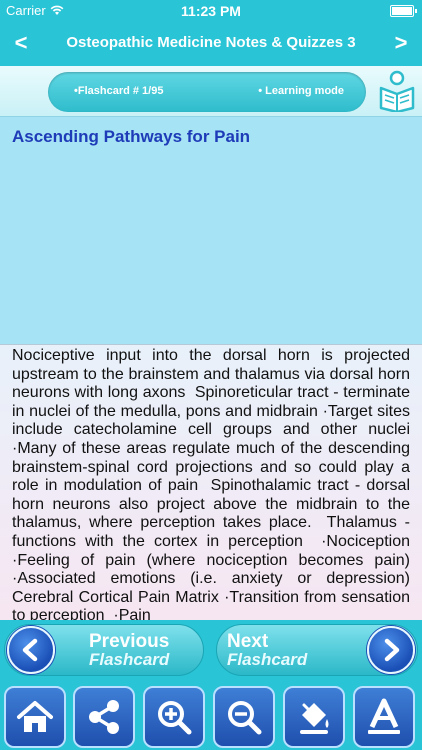 The height and width of the screenshot is (750, 422). What do you see at coordinates (129, 641) in the screenshot?
I see `previous-label-line1: Previous` at bounding box center [129, 641].